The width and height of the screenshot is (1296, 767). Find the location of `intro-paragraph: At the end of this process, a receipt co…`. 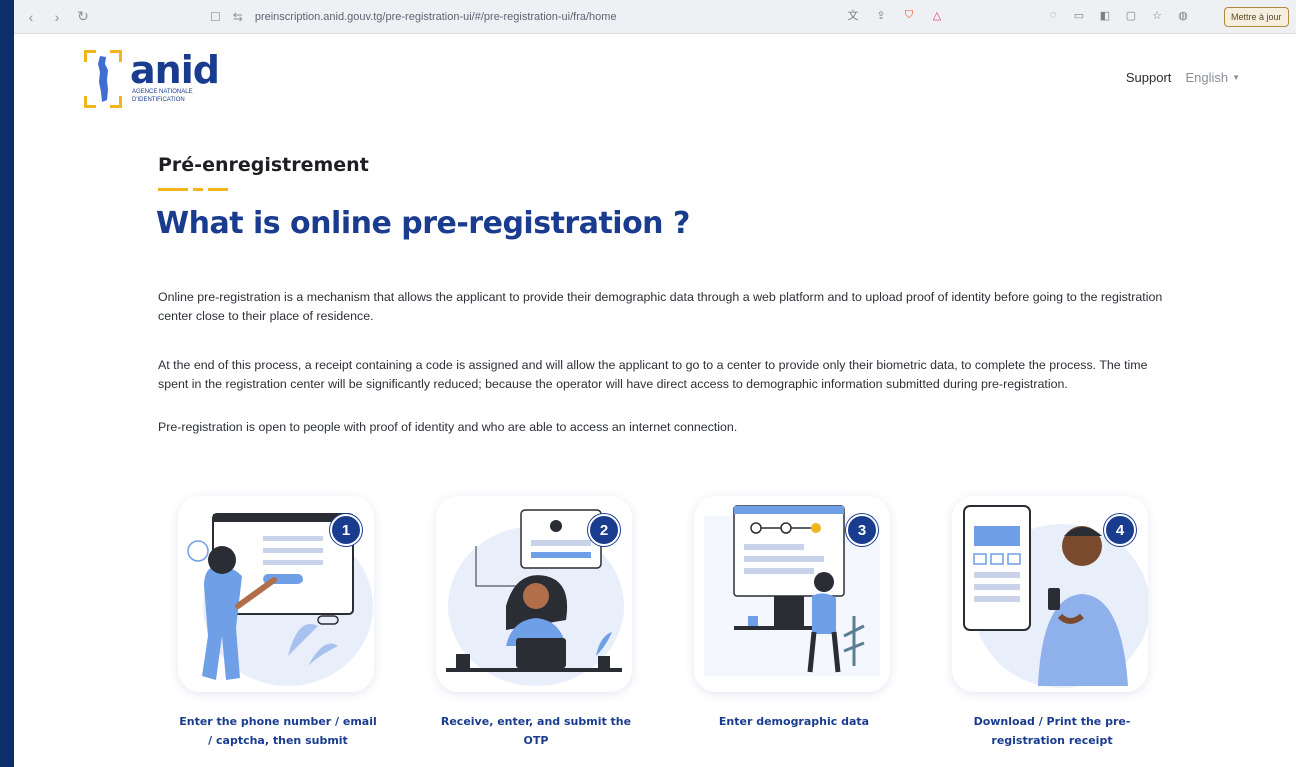

intro-paragraph: At the end of this process, a receipt co… is located at coordinates (653, 374).